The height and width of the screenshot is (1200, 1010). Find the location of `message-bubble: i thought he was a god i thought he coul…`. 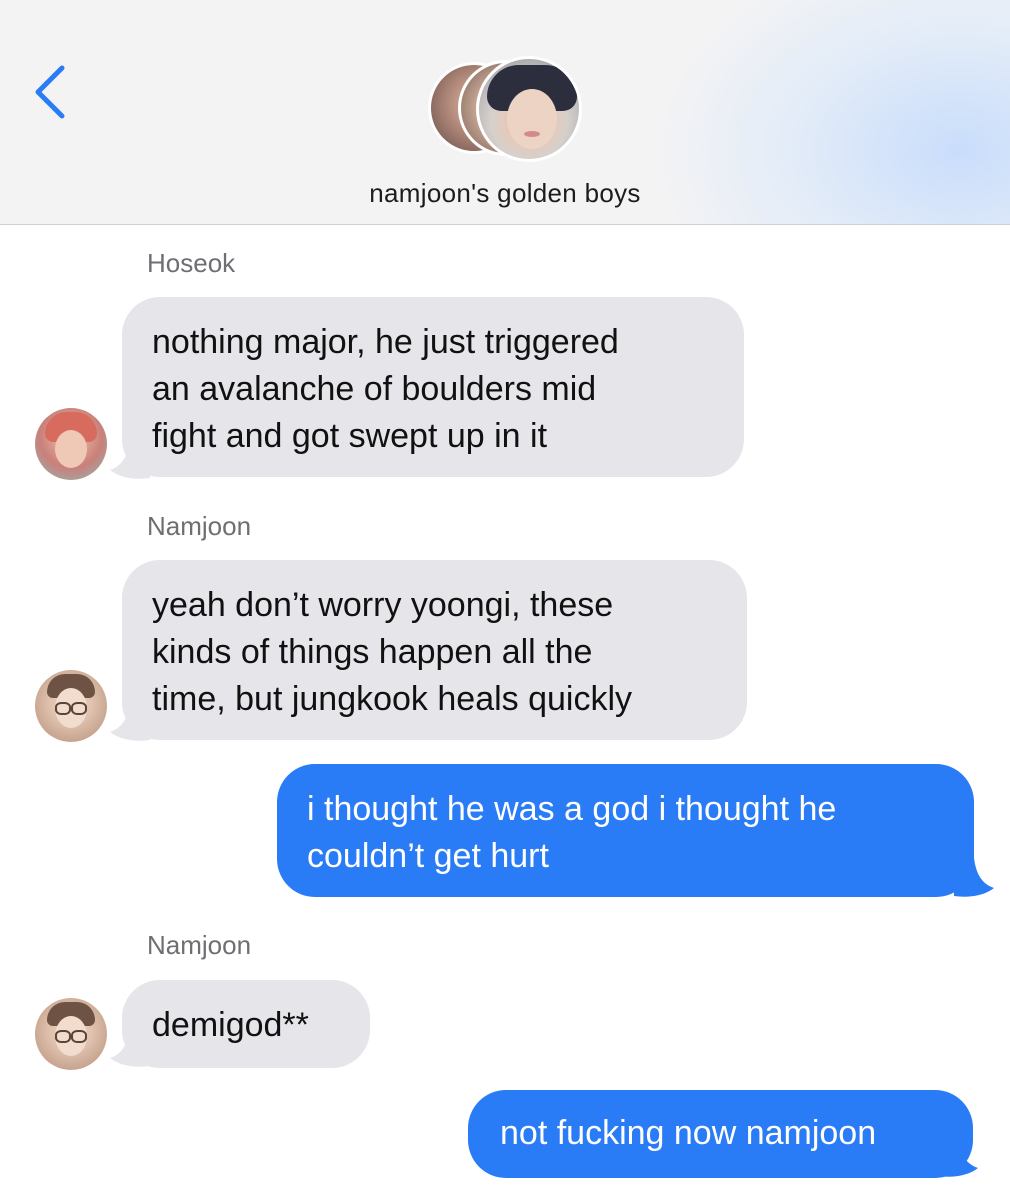

message-bubble: i thought he was a god i thought he coul… is located at coordinates (625, 830).